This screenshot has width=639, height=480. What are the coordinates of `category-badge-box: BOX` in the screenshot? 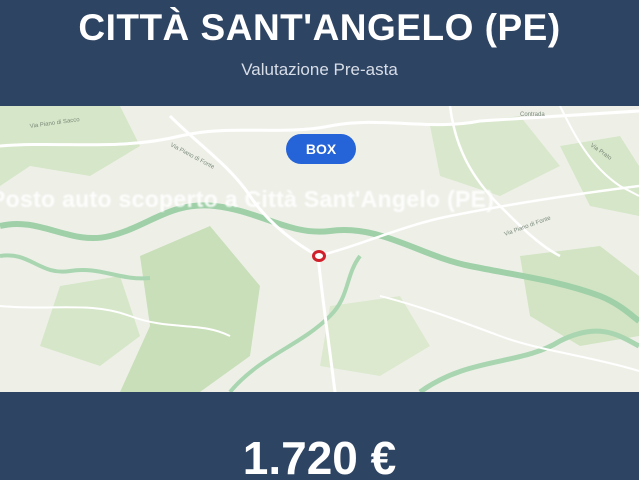 It's located at (321, 149).